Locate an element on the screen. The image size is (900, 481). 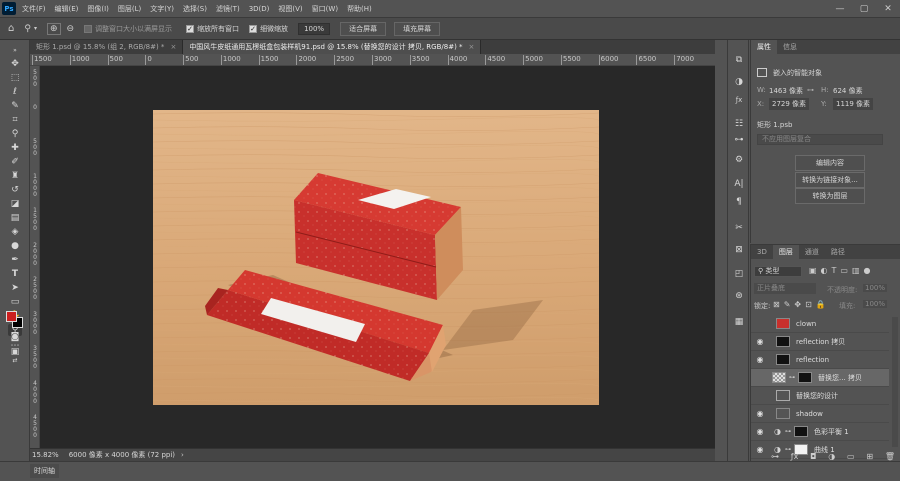
adjustments-icon: ☷ is located at coordinates (739, 124).